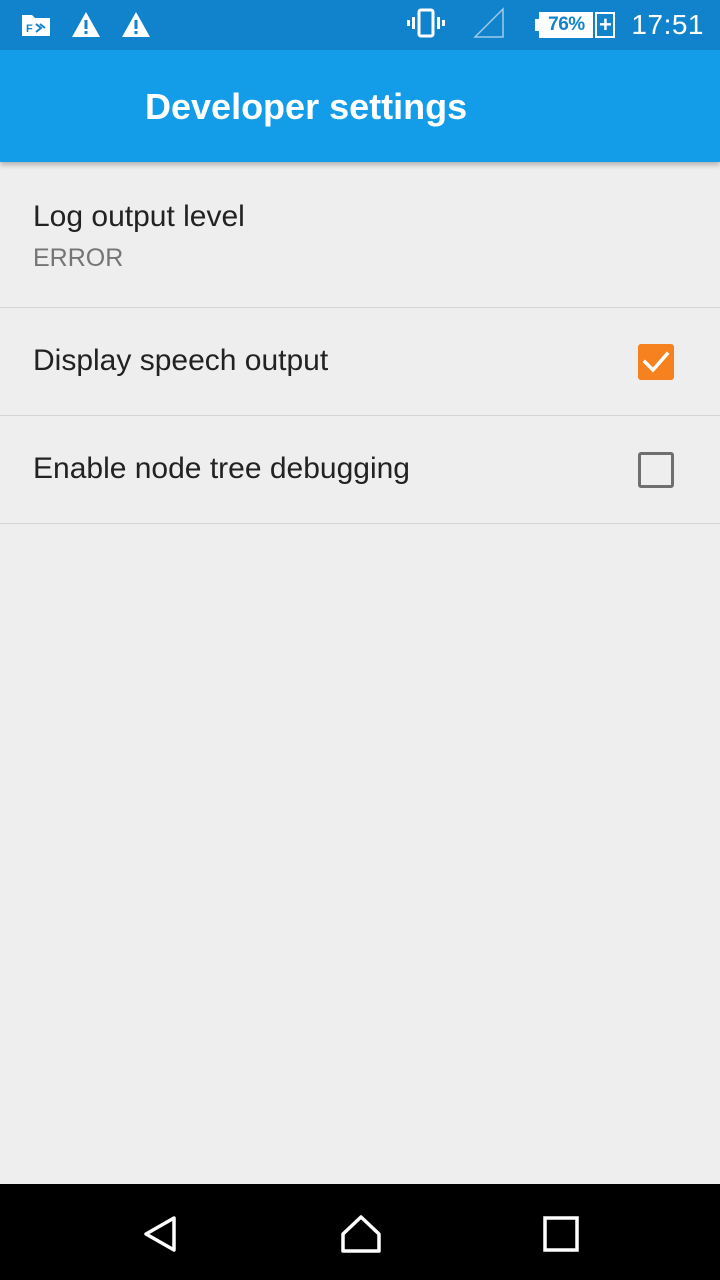 The image size is (720, 1280). I want to click on system-icons: 76% + 17:51, so click(555, 25).